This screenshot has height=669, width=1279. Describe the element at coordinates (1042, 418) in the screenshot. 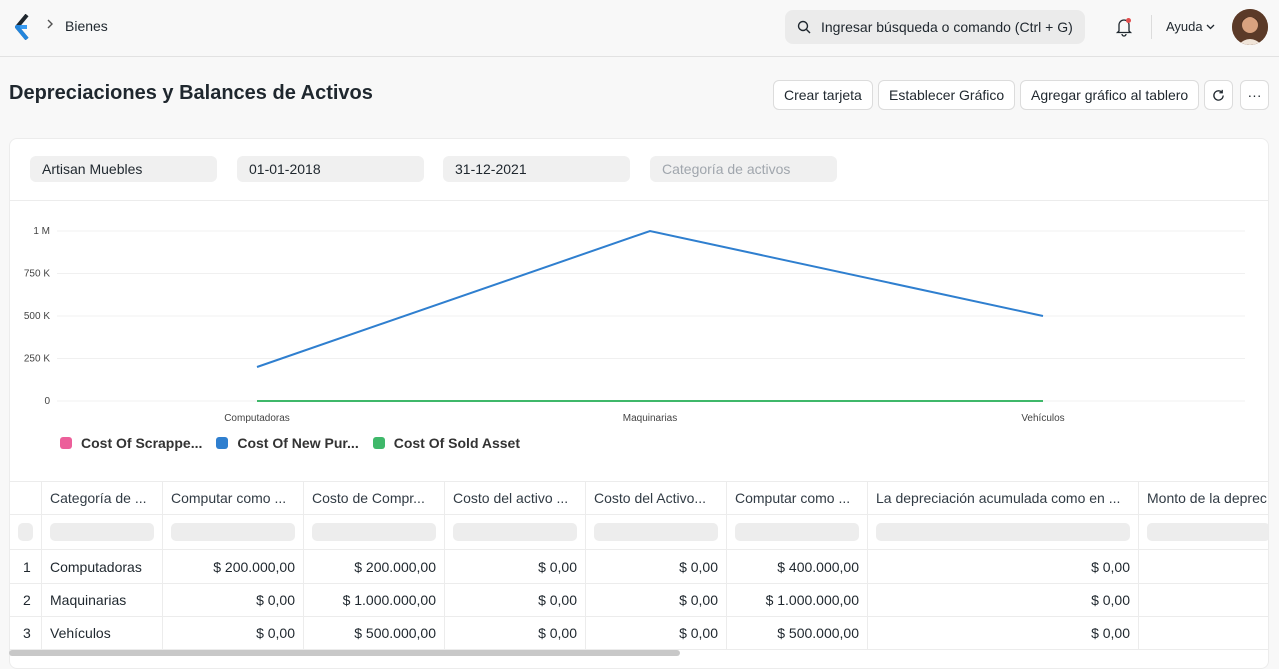

I see `x-tick-label: Vehículos` at that location.